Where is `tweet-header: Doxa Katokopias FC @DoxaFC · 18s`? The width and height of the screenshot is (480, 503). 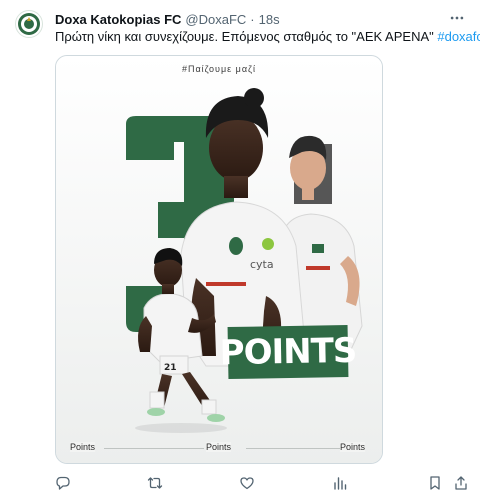
tweet-header: Doxa Katokopias FC @DoxaFC · 18s is located at coordinates (167, 19).